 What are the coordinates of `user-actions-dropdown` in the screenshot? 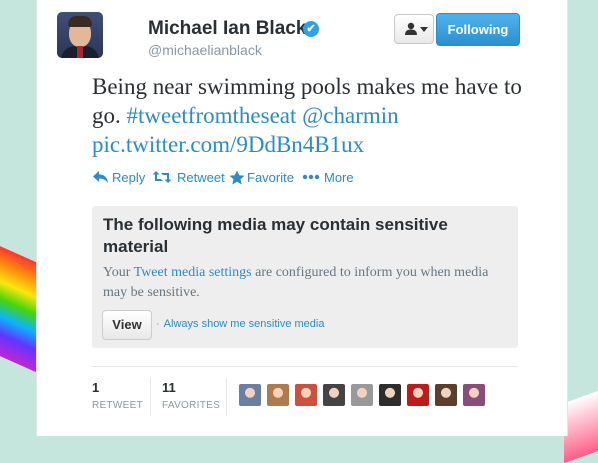 It's located at (414, 29).